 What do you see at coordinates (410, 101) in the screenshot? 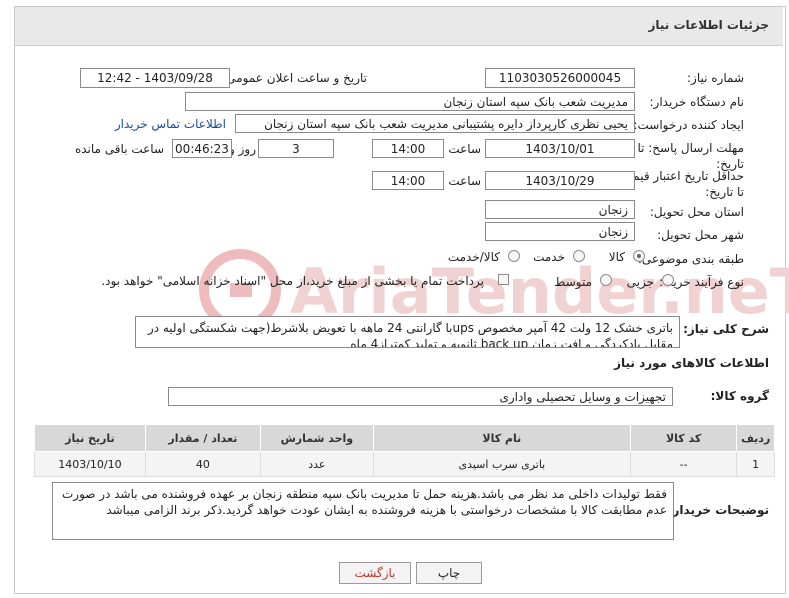
I see `buyer-org-field: مدیریت شعب بانک سپه استان زنجان` at bounding box center [410, 101].